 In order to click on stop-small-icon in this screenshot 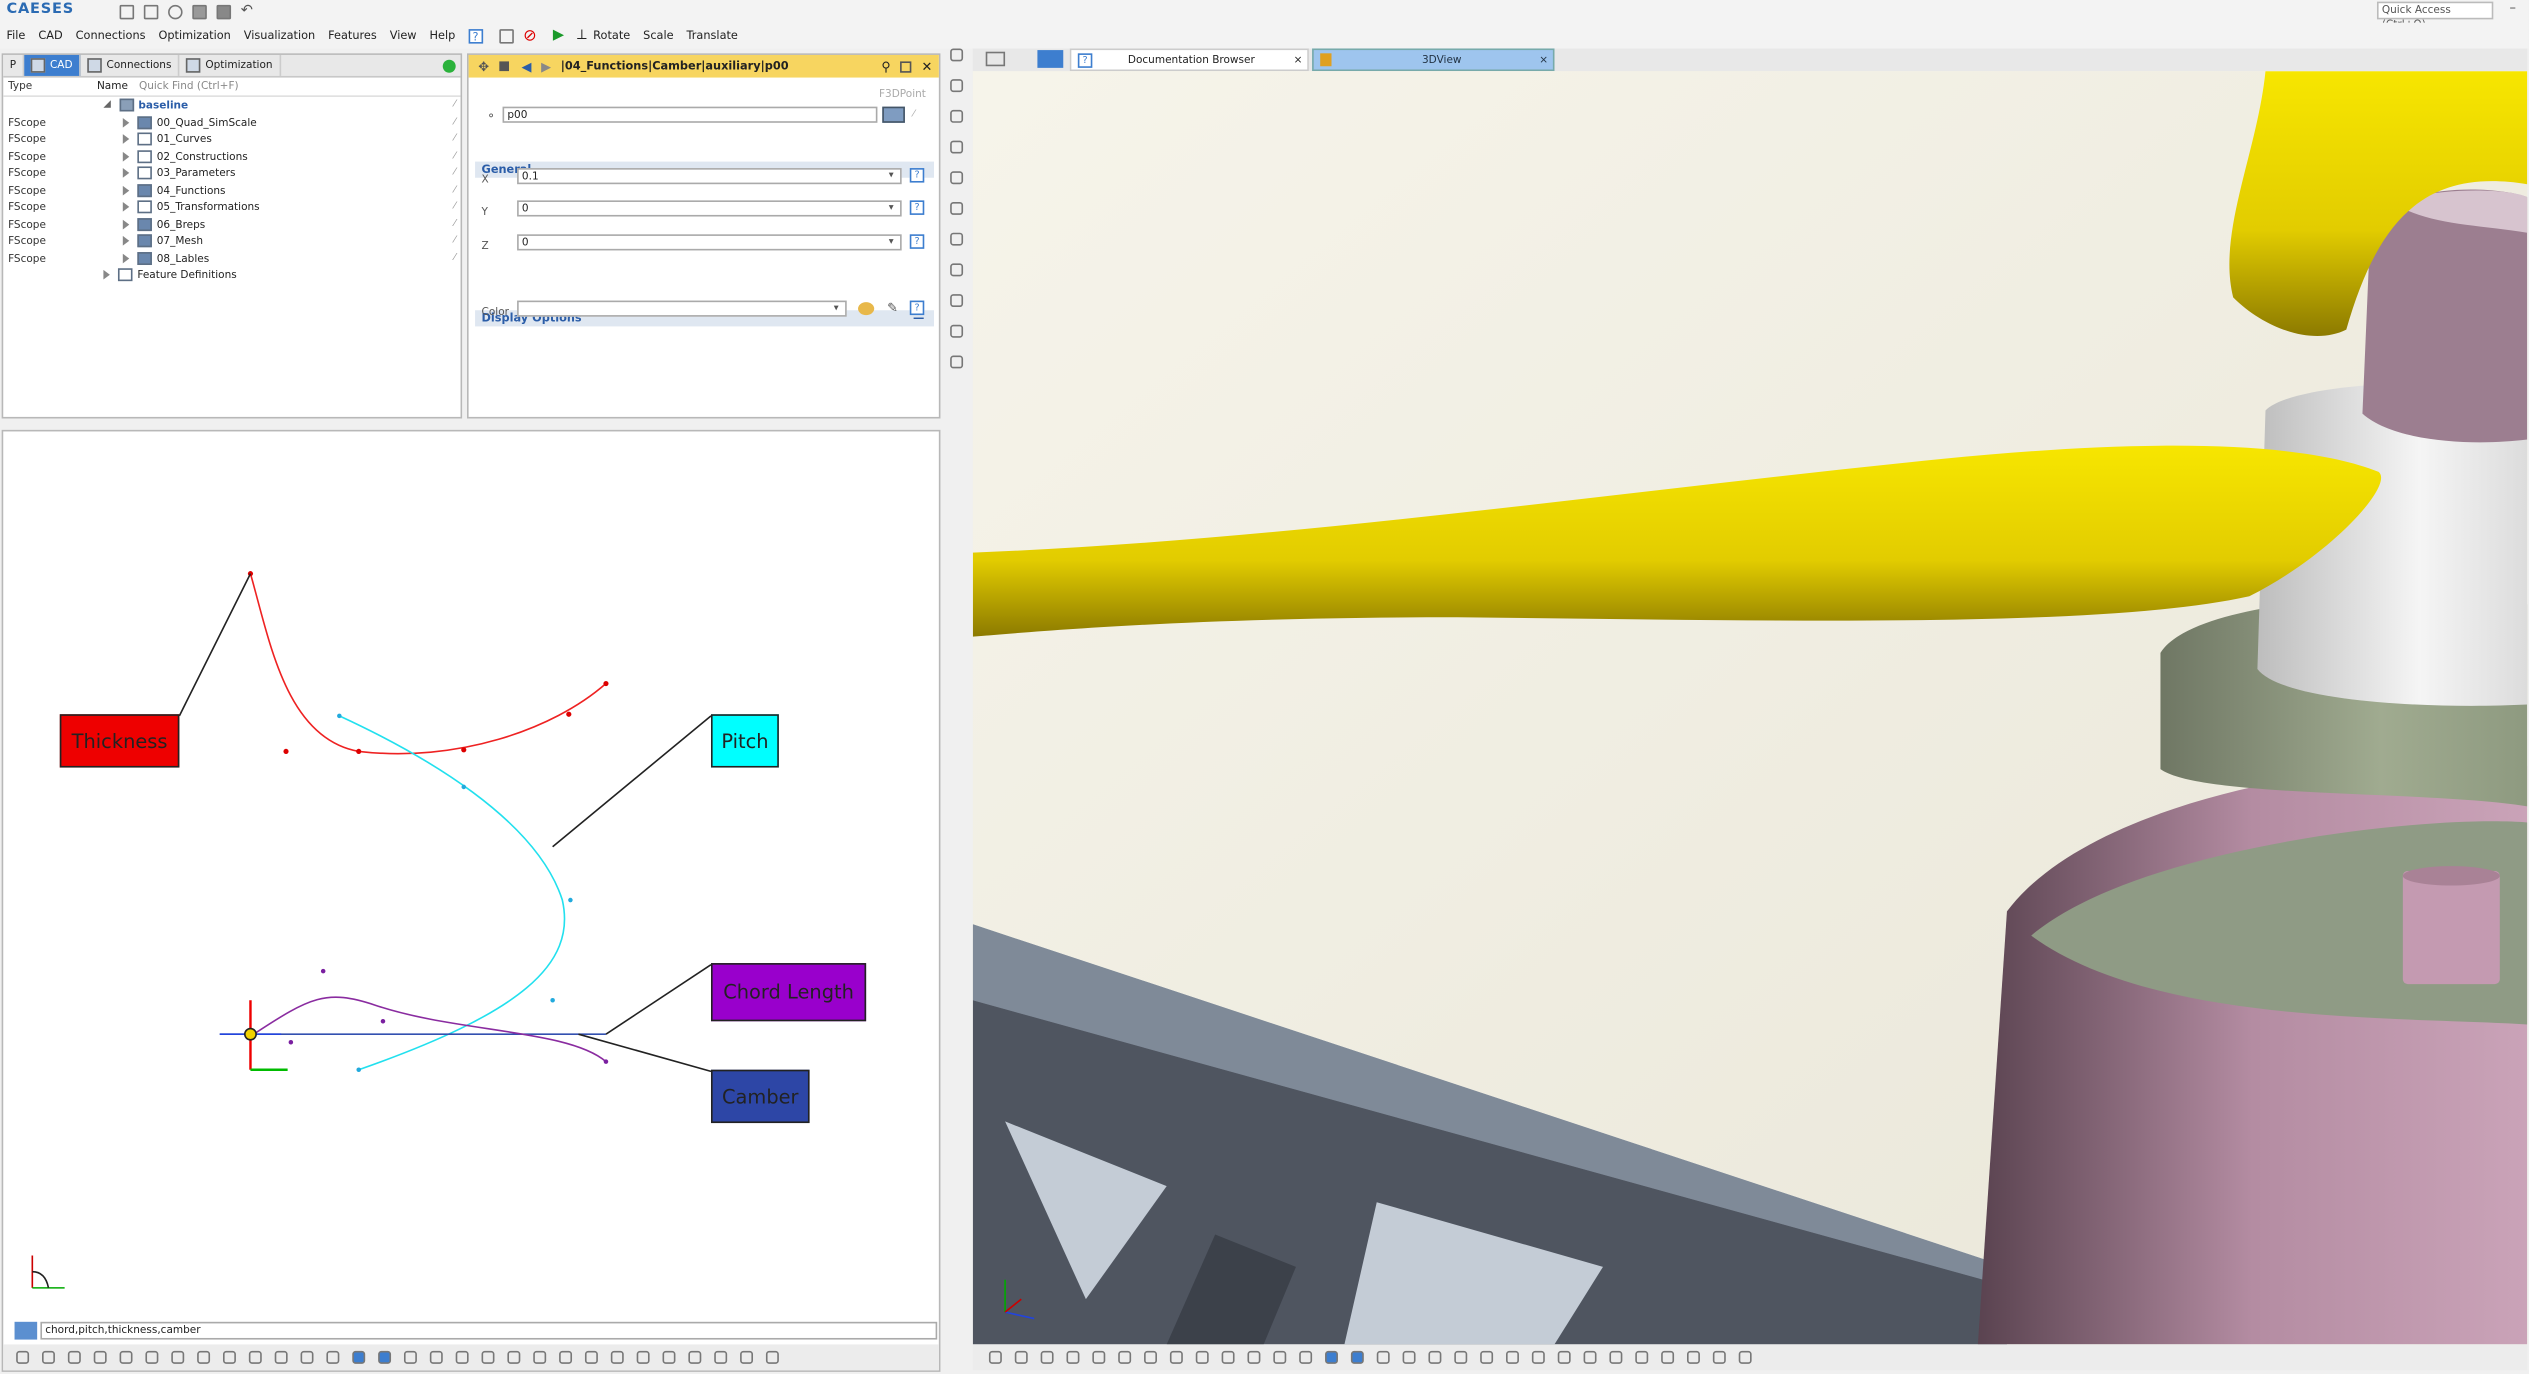, I will do `click(503, 66)`.